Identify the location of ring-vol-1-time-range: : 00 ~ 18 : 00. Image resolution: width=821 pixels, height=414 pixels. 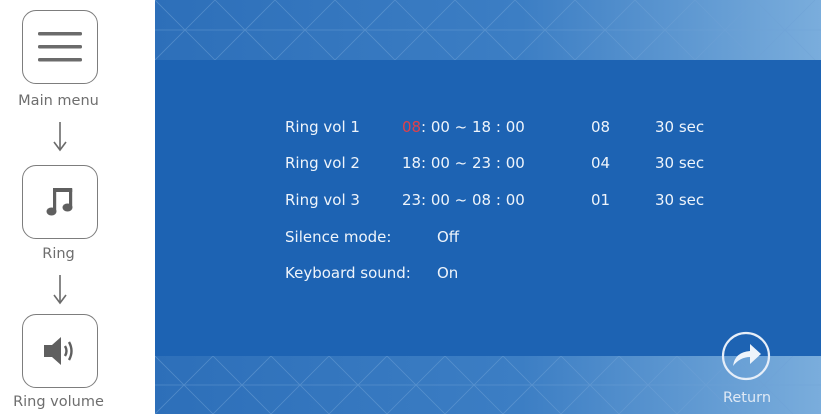
(473, 127).